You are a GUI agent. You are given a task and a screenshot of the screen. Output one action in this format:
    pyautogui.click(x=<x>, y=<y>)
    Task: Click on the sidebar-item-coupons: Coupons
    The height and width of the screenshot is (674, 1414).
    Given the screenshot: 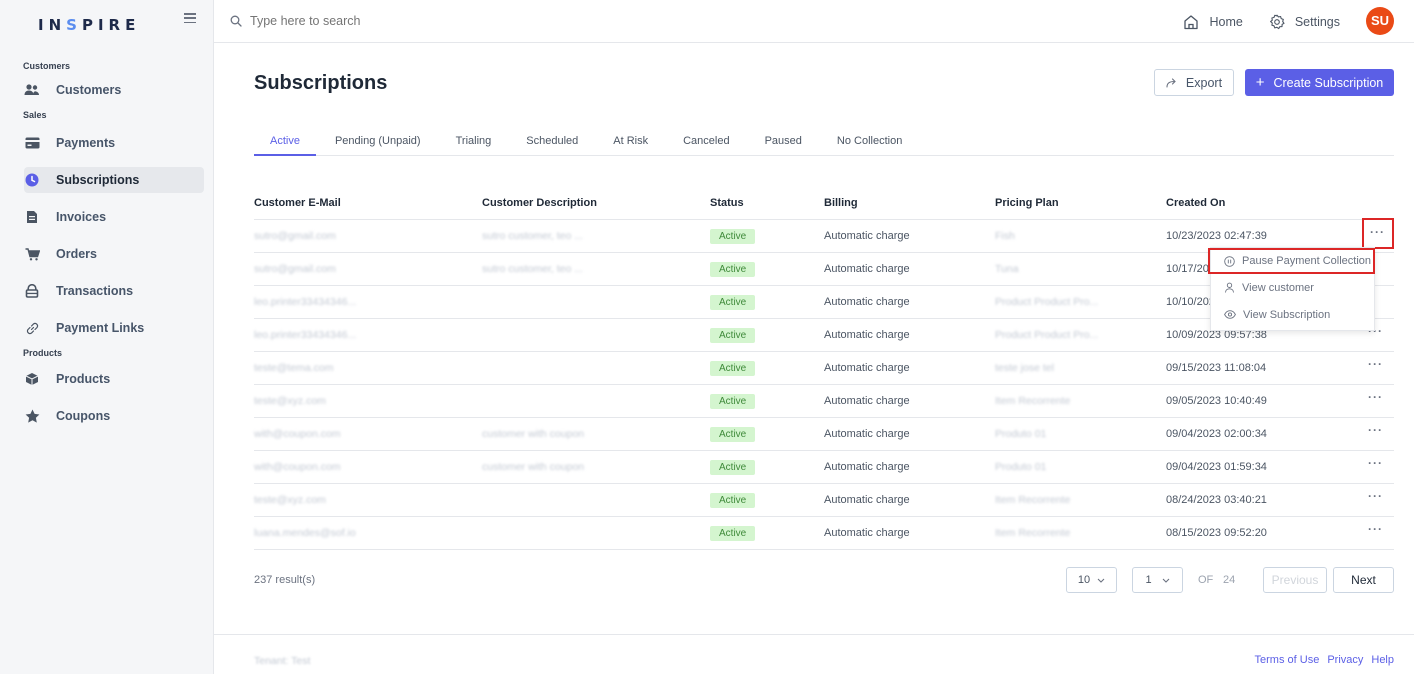 What is the action you would take?
    pyautogui.click(x=114, y=416)
    